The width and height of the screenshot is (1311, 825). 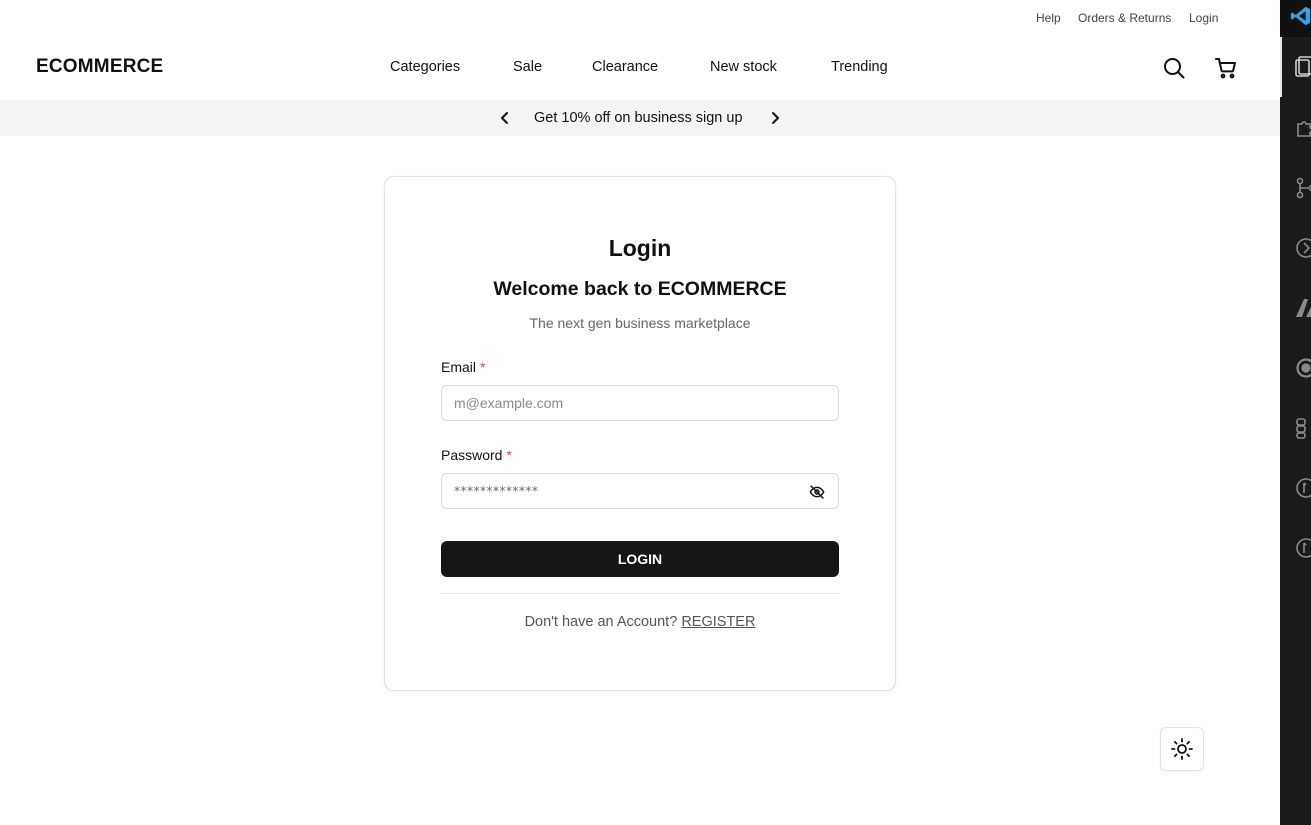 I want to click on password-label: Password *, so click(x=476, y=455).